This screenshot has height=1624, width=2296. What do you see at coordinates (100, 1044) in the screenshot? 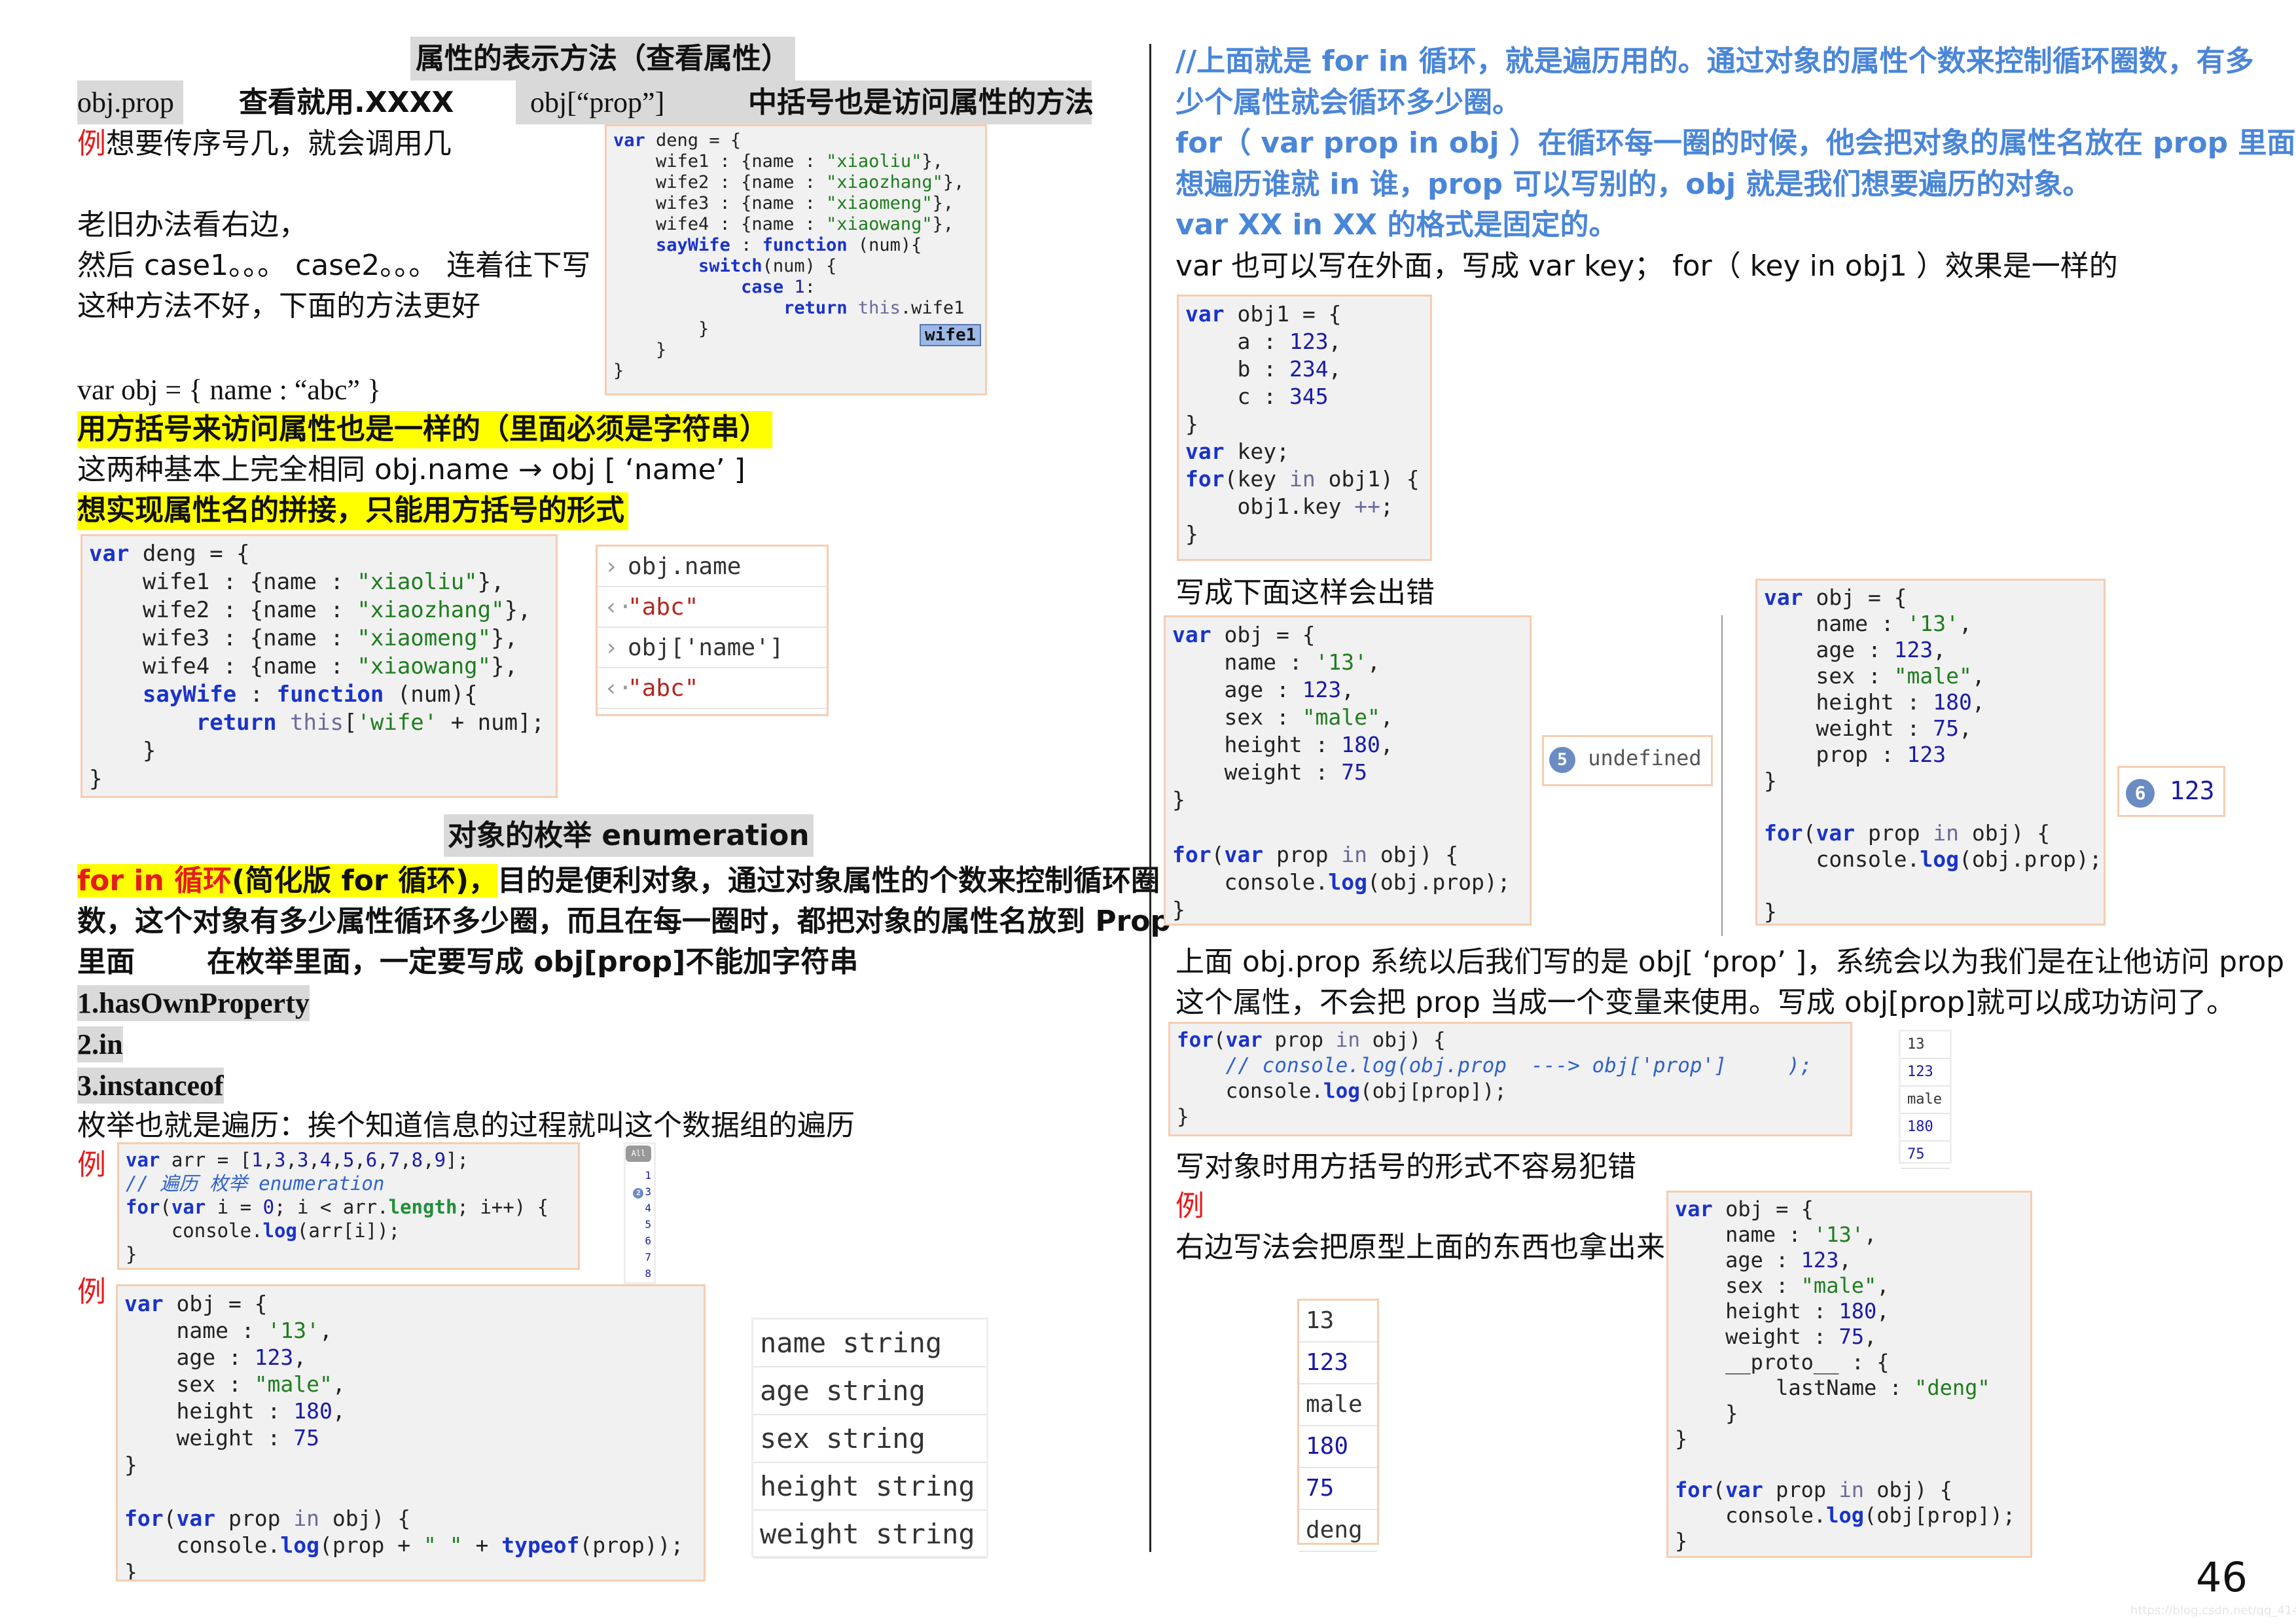
I see `list-item-in: 2.in` at bounding box center [100, 1044].